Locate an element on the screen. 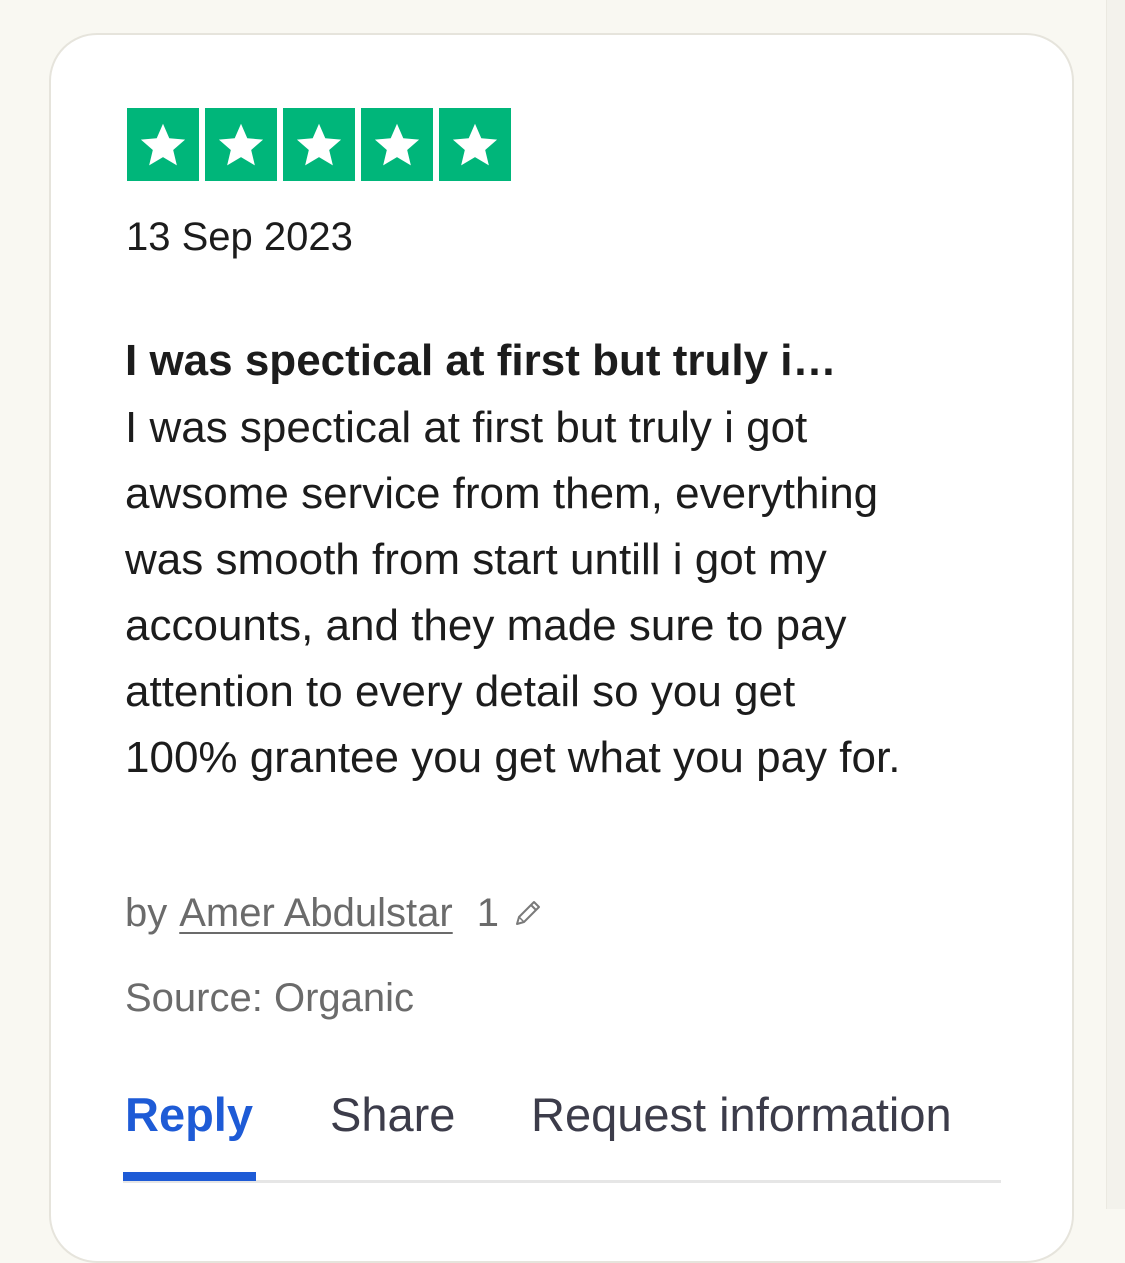 This screenshot has height=1263, width=1125. reply-button: Reply is located at coordinates (189, 1114).